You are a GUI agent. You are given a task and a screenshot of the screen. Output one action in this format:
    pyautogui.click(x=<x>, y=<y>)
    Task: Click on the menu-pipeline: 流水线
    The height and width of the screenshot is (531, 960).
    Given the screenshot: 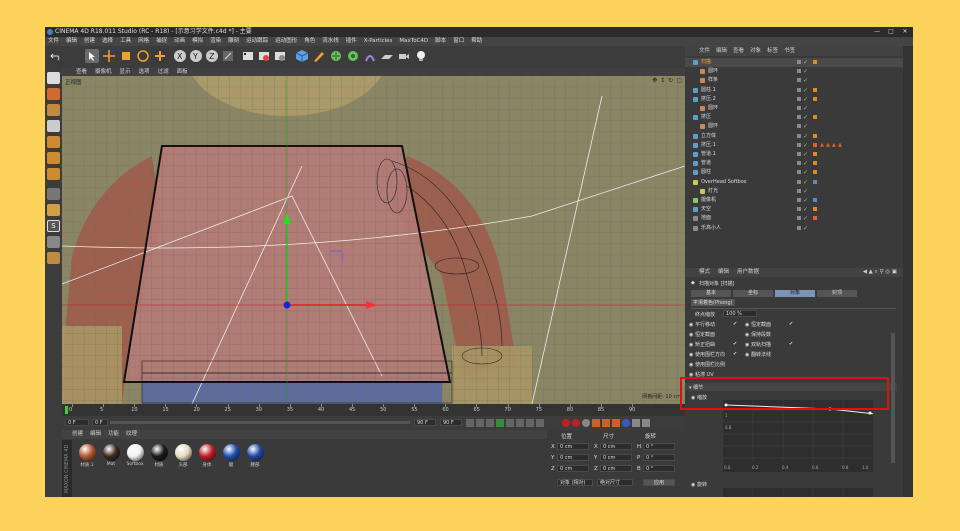 What is the action you would take?
    pyautogui.click(x=330, y=41)
    